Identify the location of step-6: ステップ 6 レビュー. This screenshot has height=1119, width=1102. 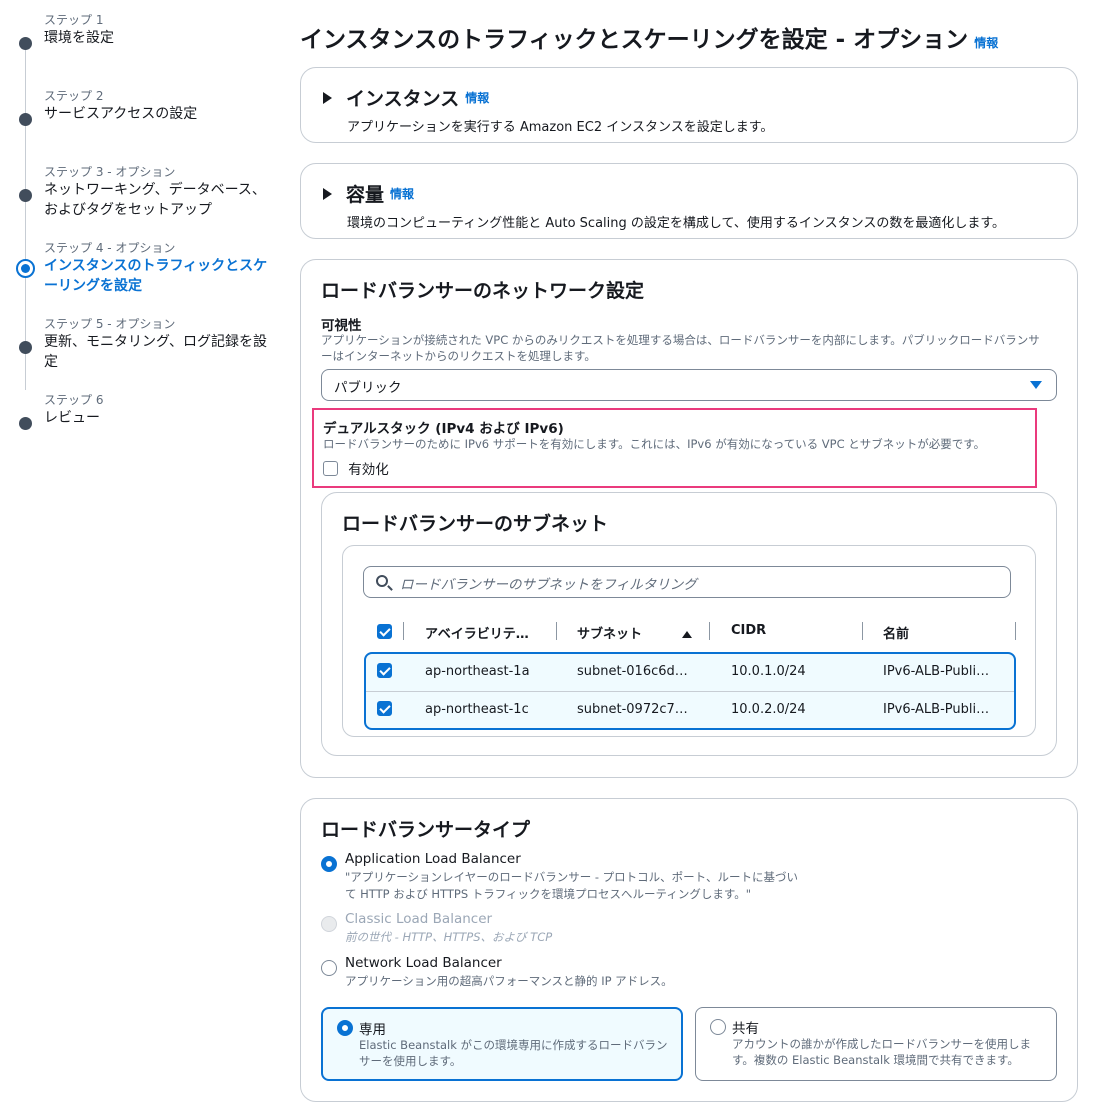
(147, 428).